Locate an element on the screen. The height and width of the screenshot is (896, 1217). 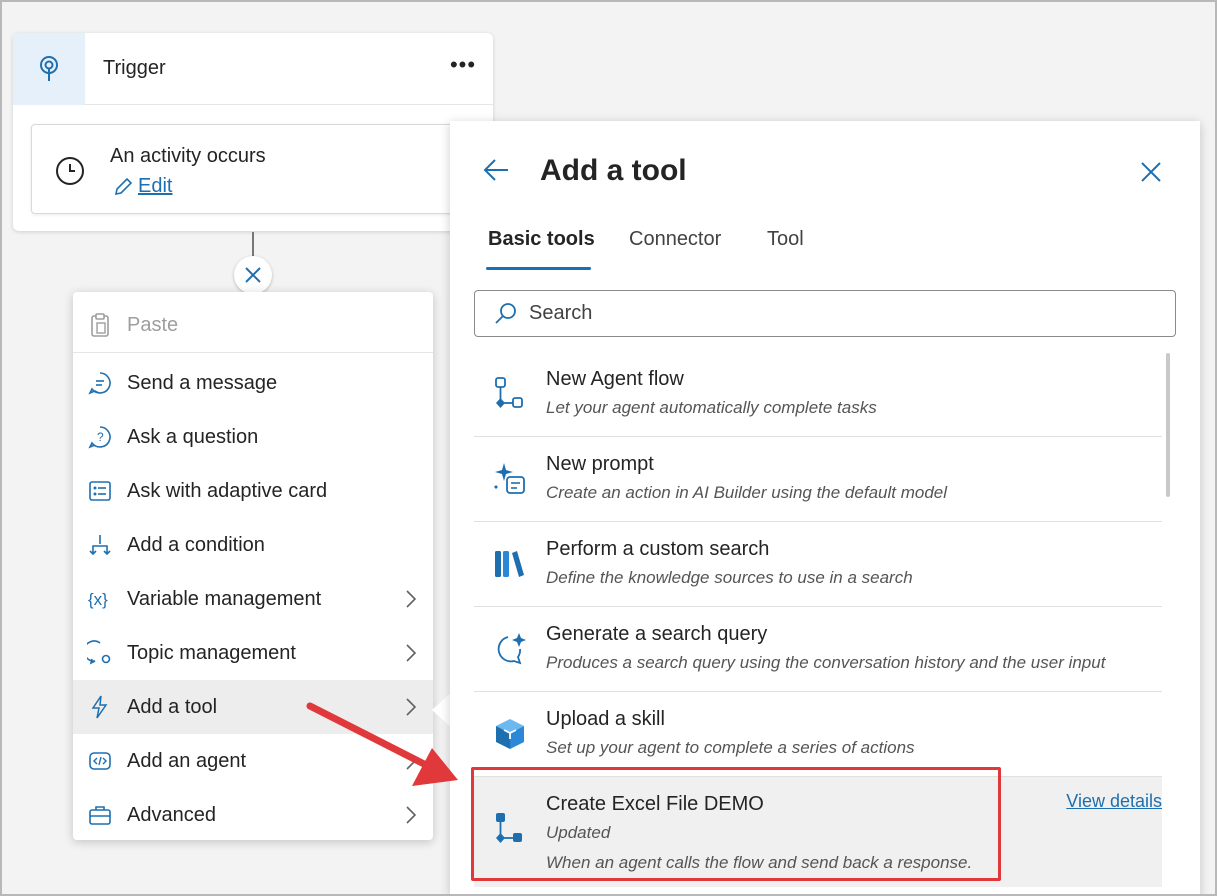
annotation-arrow is located at coordinates (382, 744).